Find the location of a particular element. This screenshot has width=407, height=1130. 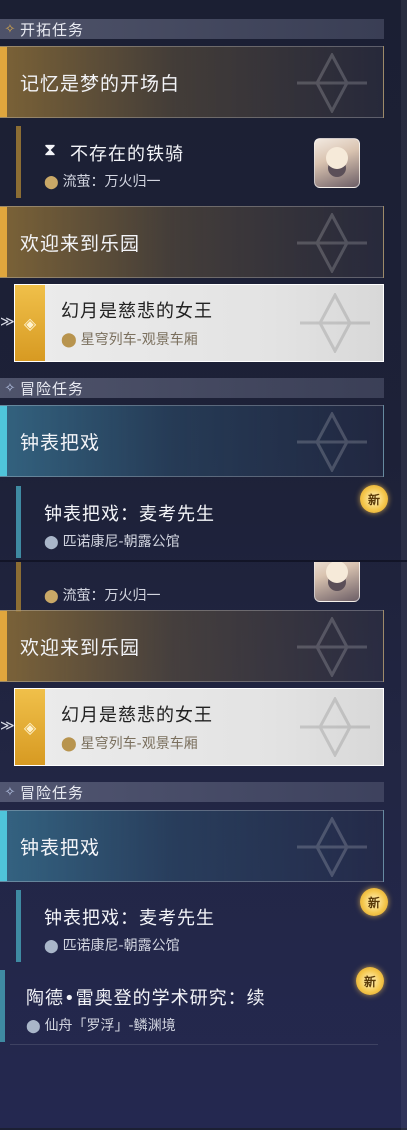

chapter-memory: 记忆是梦的开场白 is located at coordinates (192, 82).